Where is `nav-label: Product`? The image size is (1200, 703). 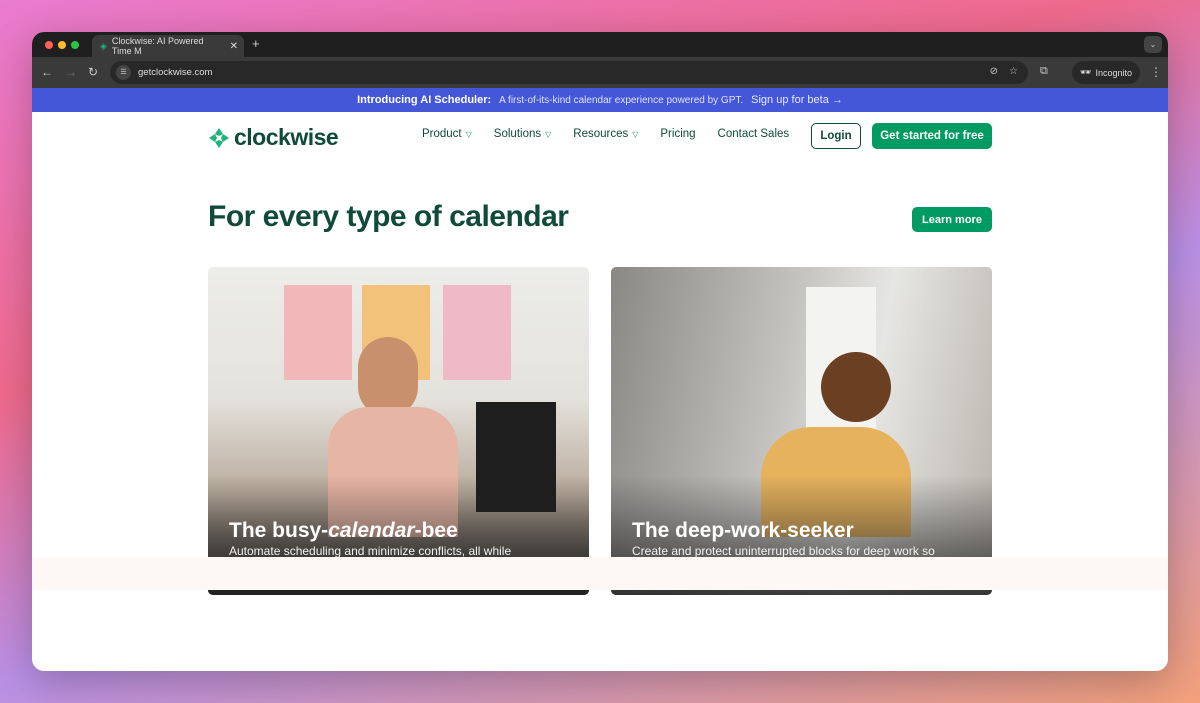 nav-label: Product is located at coordinates (442, 134).